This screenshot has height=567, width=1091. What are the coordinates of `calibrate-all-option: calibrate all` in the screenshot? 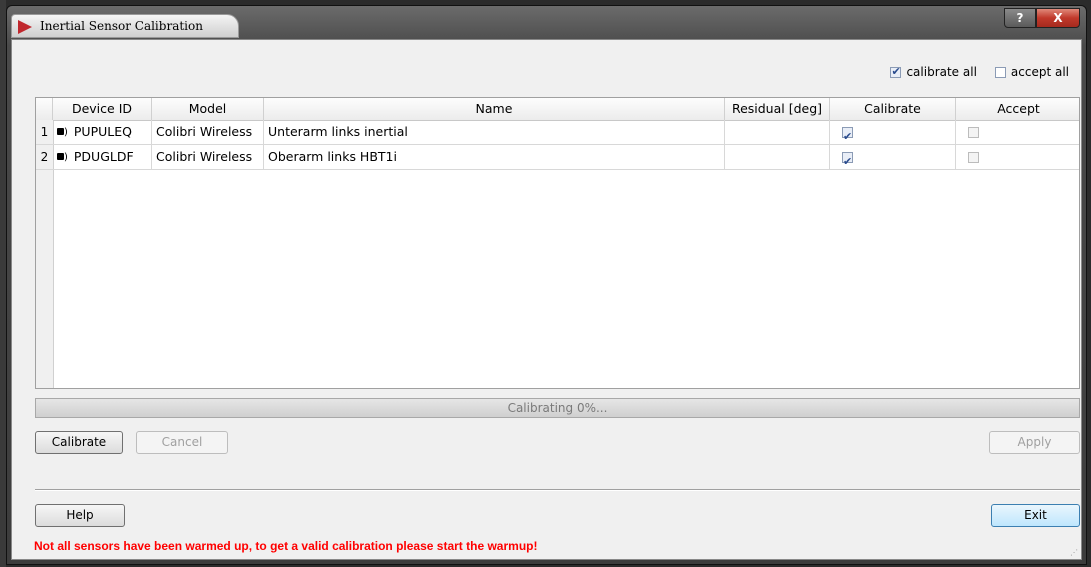 It's located at (933, 72).